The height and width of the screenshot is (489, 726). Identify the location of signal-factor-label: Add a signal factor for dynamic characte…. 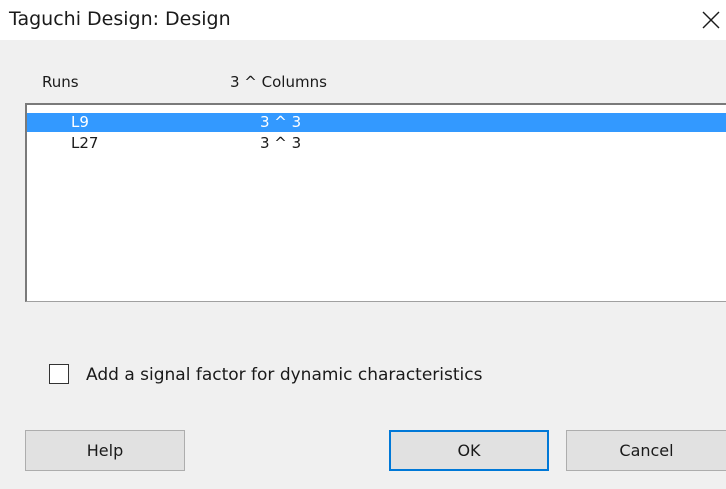
(284, 375).